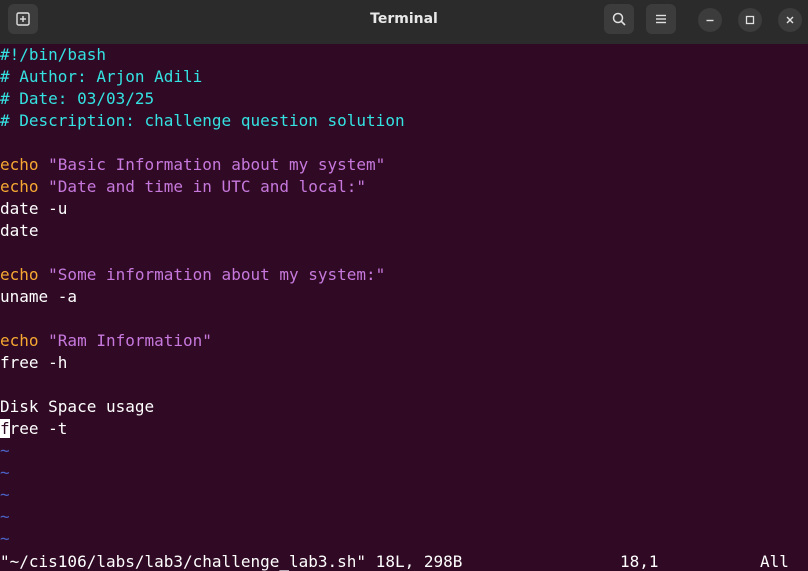 This screenshot has height=571, width=808. What do you see at coordinates (34, 362) in the screenshot?
I see `editor-line: free -h` at bounding box center [34, 362].